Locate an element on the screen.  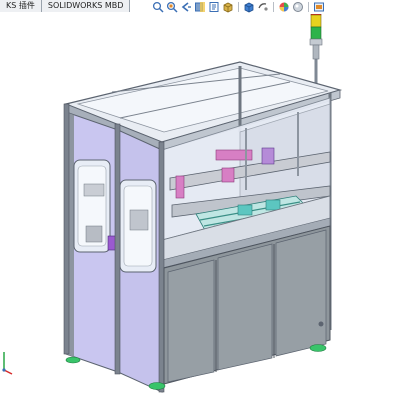
section-view-icon is located at coordinates (200, 7).